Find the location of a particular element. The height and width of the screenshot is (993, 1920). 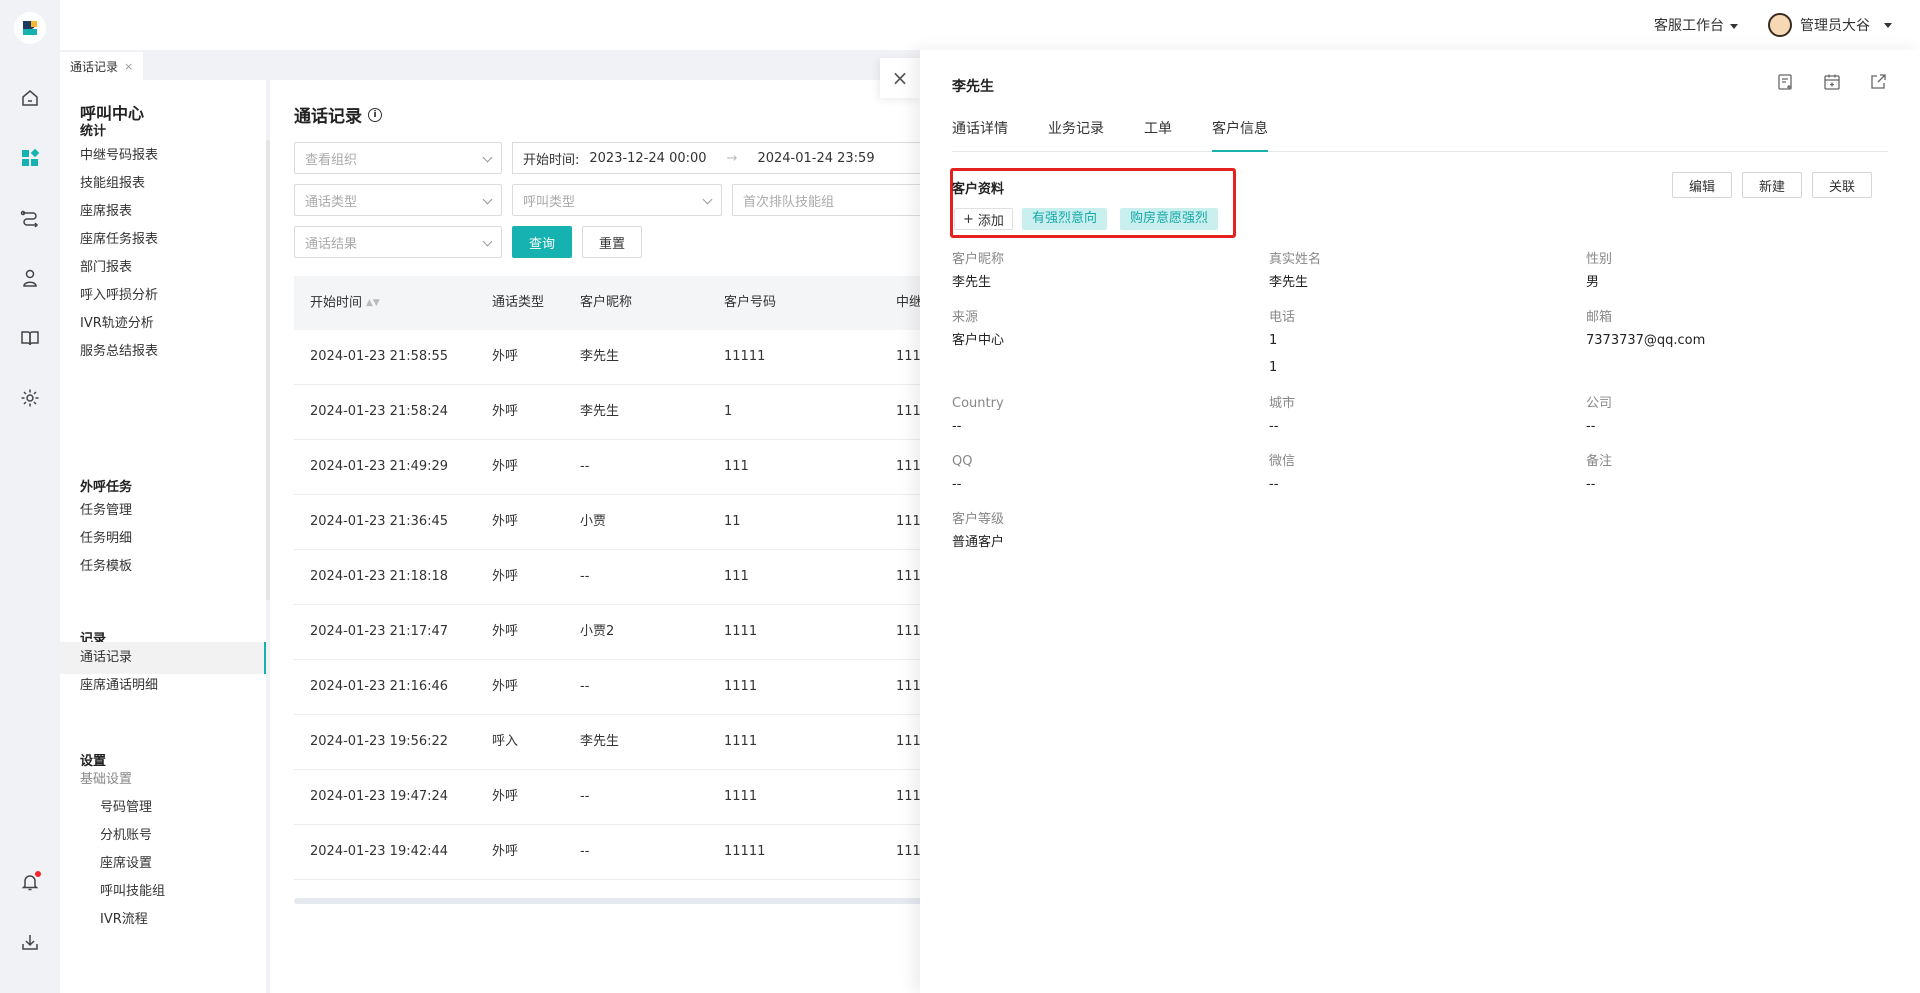

cell-start-time: 2024-01-23 21:58:24 is located at coordinates (379, 411).